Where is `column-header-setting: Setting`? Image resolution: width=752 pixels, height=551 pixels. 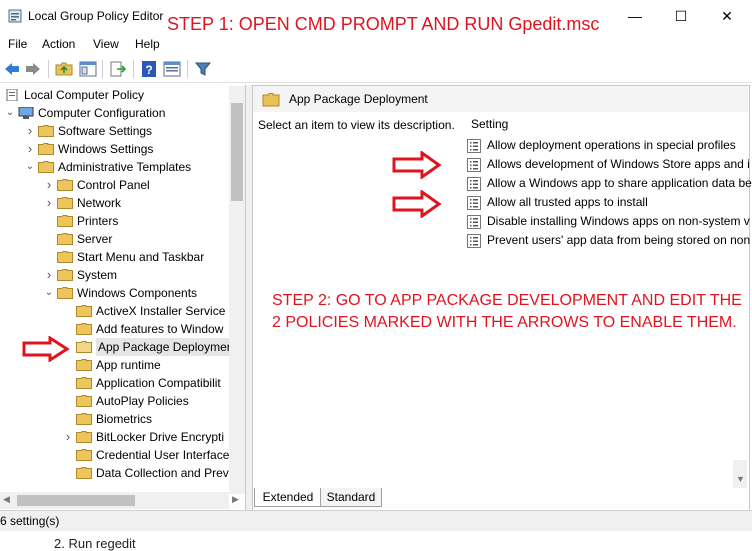
column-header-setting: Setting is located at coordinates (489, 124).